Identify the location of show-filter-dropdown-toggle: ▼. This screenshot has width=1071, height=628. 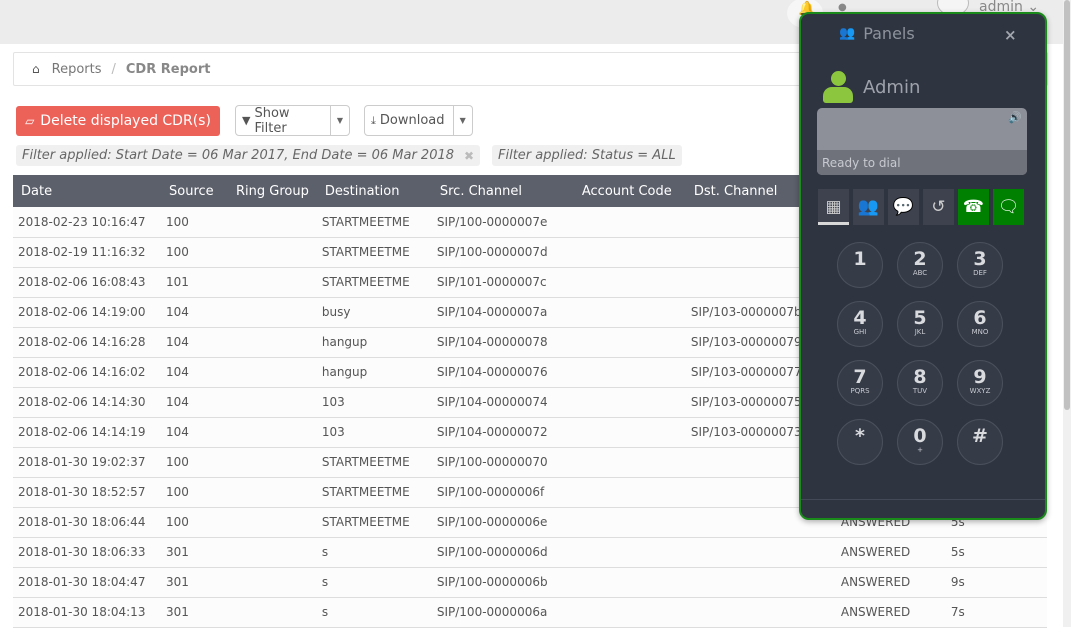
(340, 120).